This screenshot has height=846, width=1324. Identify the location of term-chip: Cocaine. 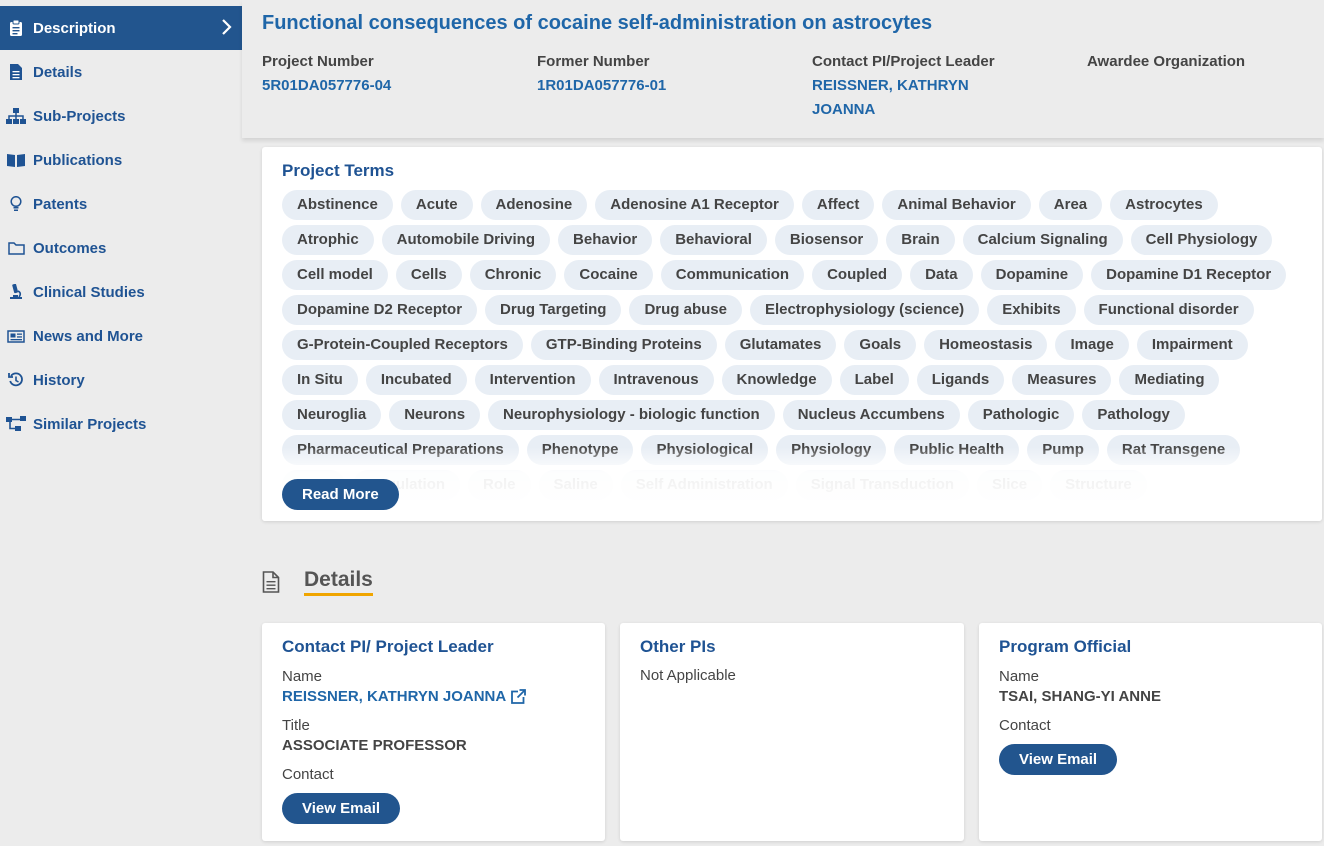
(608, 275).